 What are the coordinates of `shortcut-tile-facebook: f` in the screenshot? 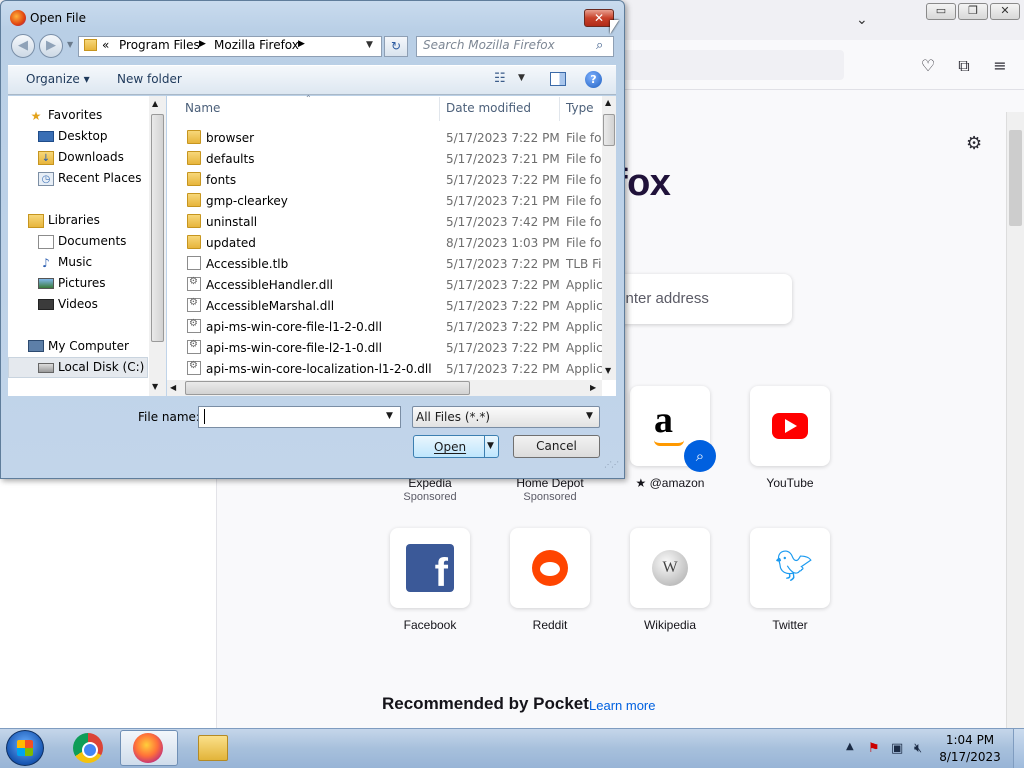 It's located at (430, 568).